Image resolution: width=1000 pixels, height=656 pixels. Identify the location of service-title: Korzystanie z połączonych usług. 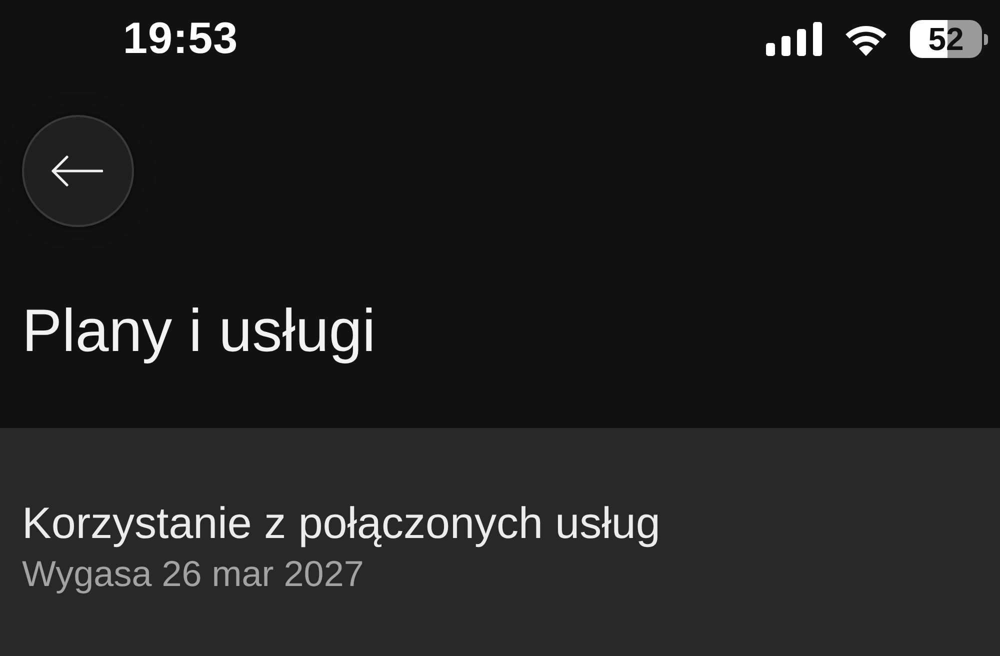
(341, 524).